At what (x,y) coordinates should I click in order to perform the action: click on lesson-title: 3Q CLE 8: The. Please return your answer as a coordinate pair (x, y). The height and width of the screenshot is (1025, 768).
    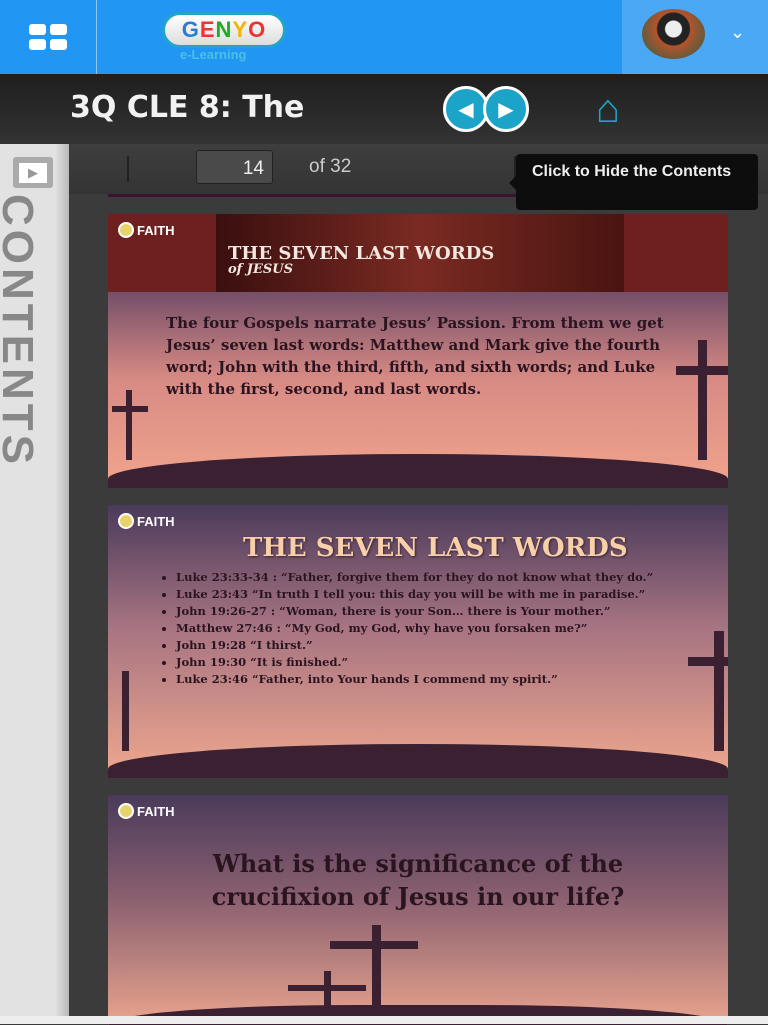
    Looking at the image, I should click on (187, 107).